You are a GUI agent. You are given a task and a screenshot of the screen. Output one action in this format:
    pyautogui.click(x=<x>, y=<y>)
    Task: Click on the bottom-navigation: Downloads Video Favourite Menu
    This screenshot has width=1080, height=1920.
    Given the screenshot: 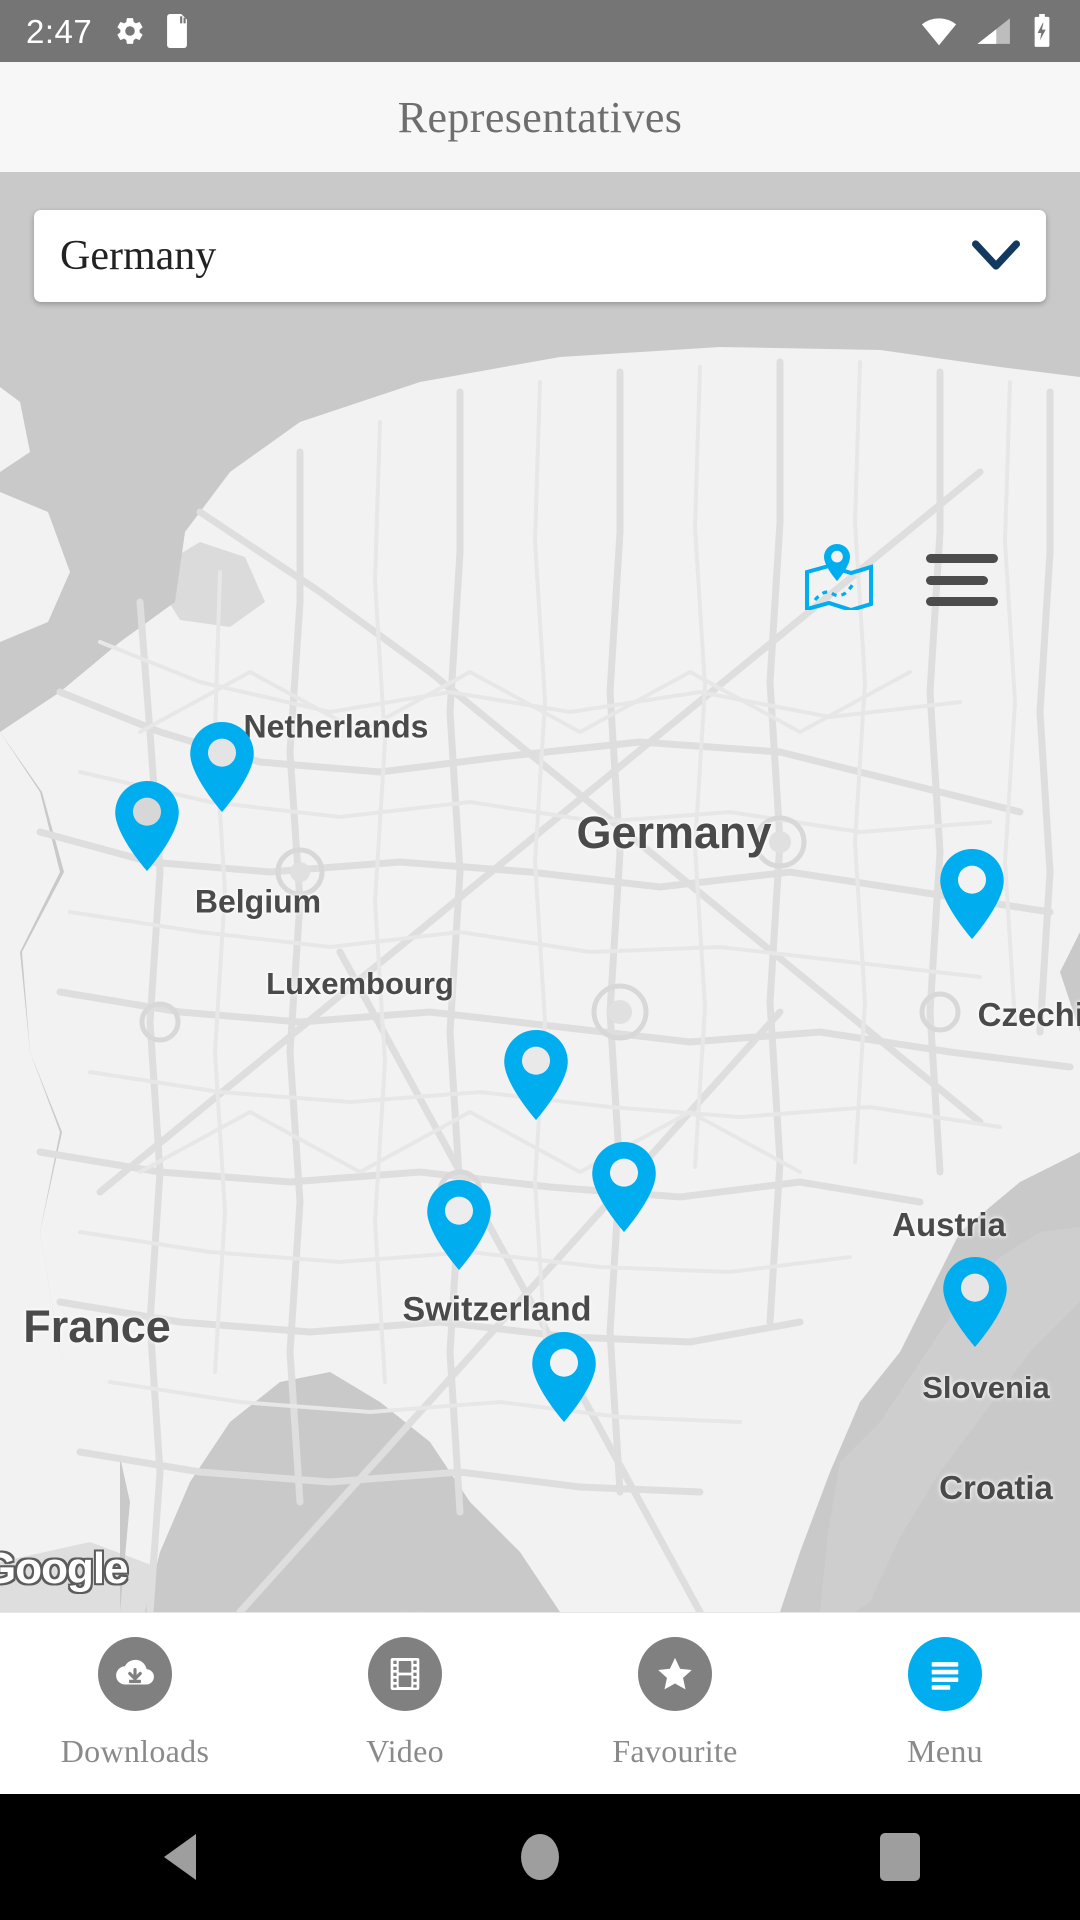 What is the action you would take?
    pyautogui.click(x=540, y=1703)
    